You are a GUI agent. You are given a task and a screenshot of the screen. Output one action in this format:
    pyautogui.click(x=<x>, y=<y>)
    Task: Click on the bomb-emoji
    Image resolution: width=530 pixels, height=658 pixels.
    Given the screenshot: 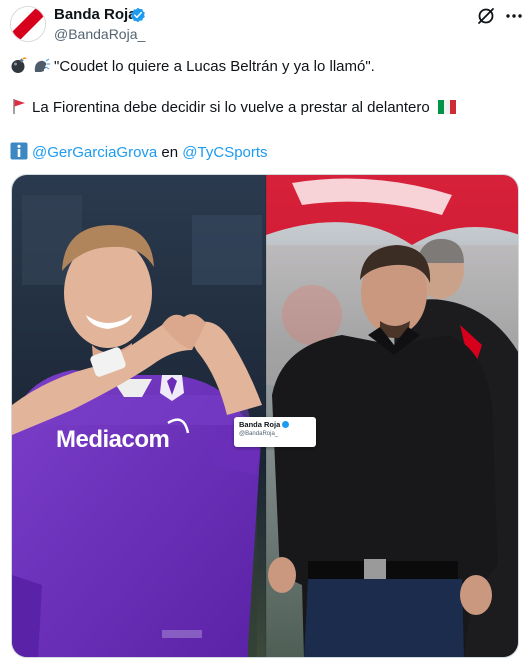 What is the action you would take?
    pyautogui.click(x=19, y=65)
    